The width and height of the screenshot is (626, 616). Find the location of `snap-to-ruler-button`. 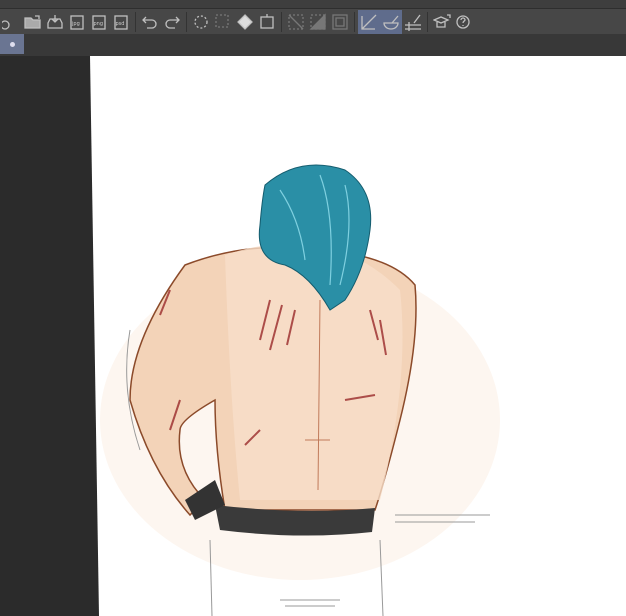

snap-to-ruler-button is located at coordinates (369, 21).